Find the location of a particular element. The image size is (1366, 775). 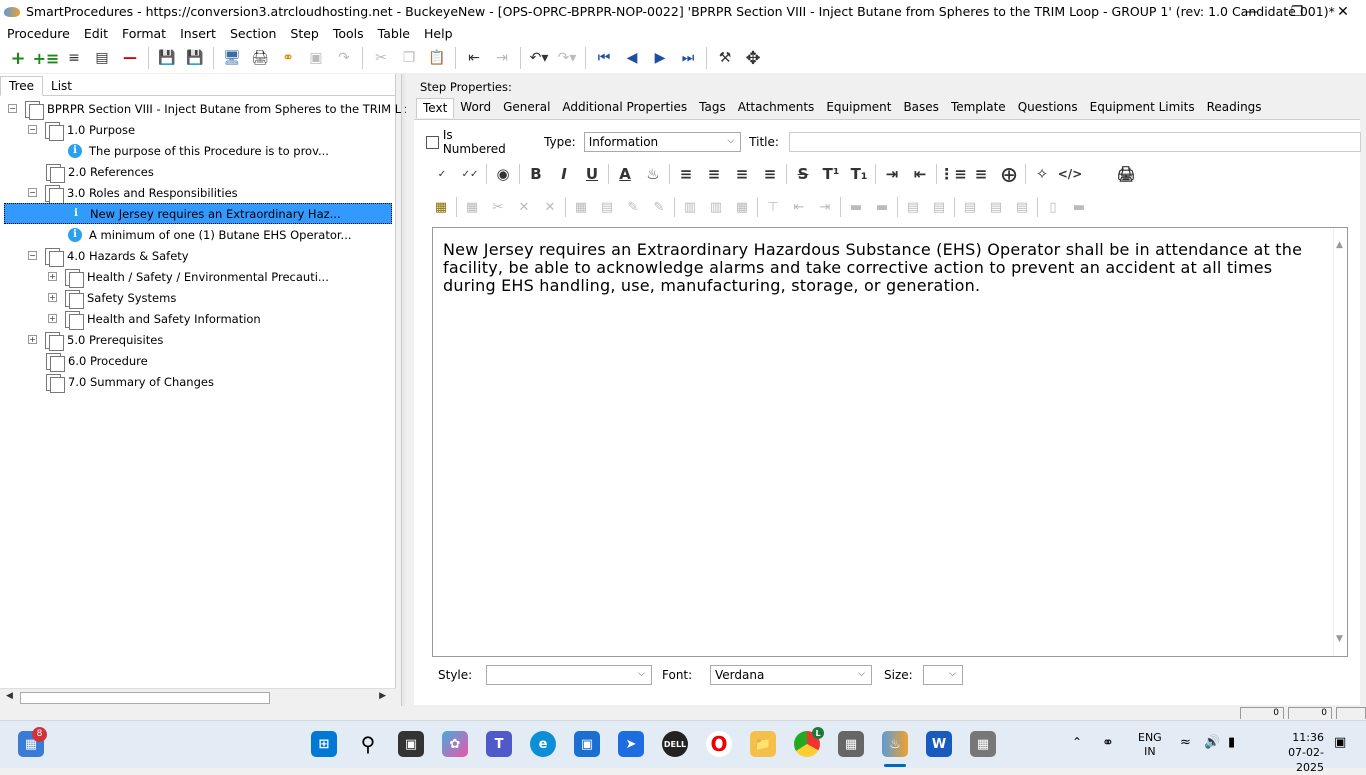

table-tool-icon: ⊤ is located at coordinates (773, 207).